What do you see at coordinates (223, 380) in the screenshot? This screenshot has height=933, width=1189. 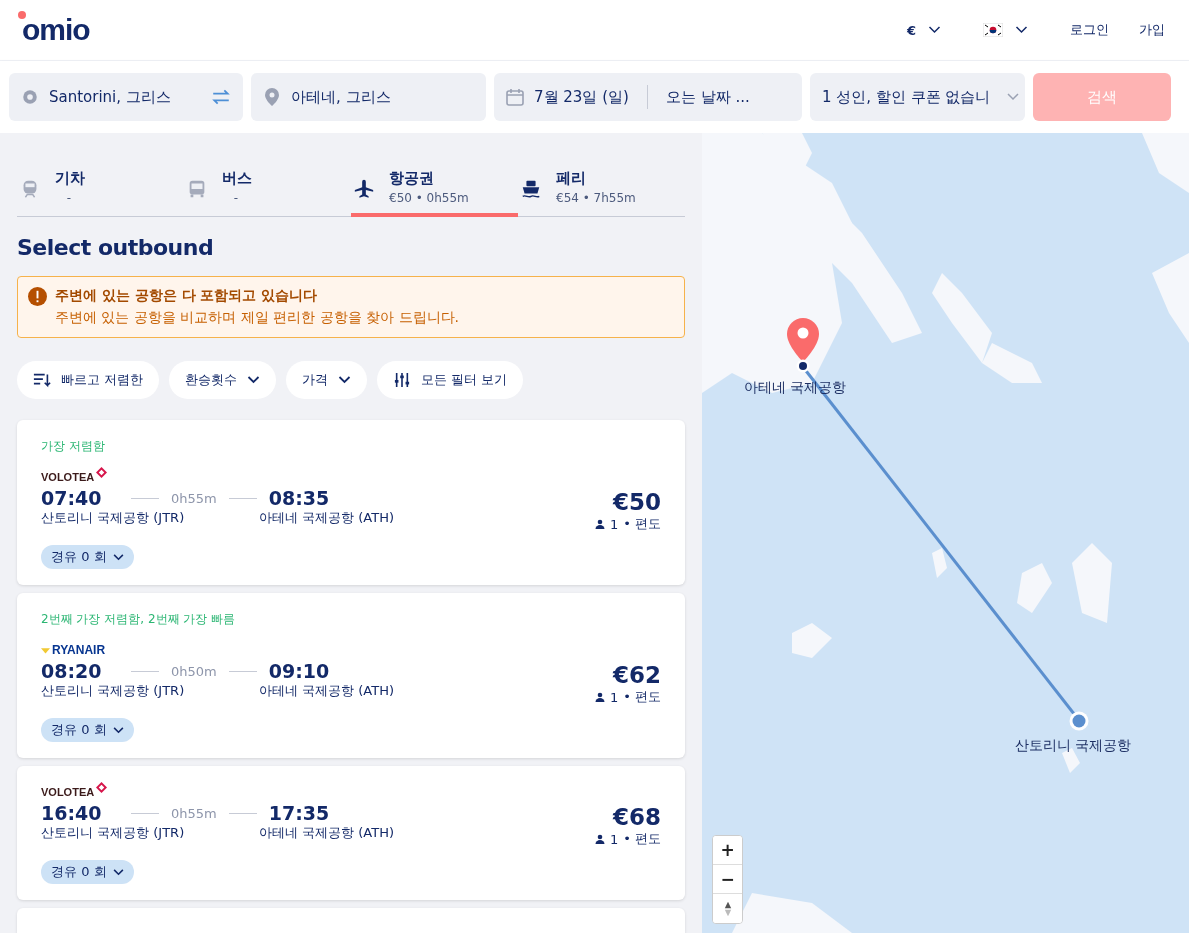 I see `filter-button: 환승횟수` at bounding box center [223, 380].